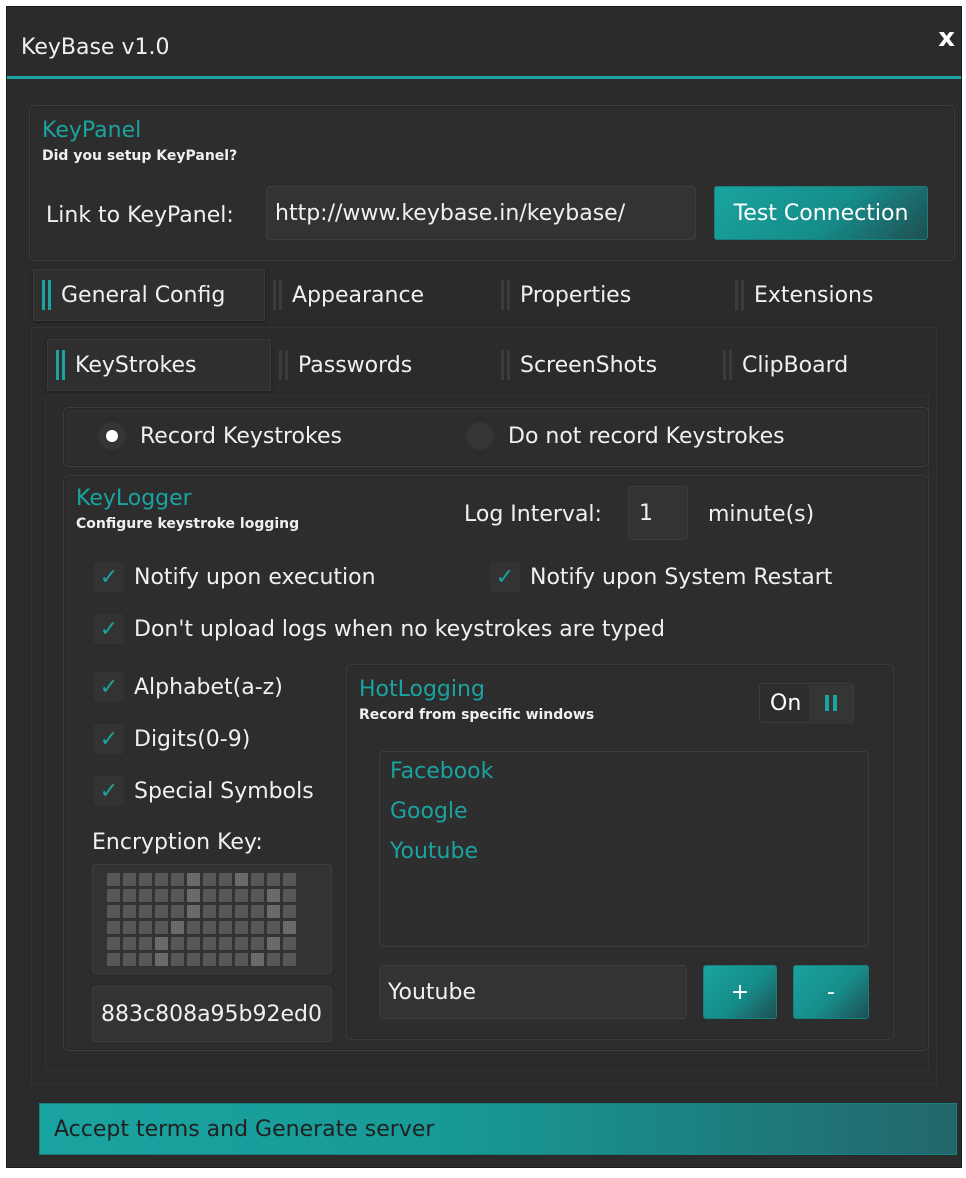 This screenshot has height=1178, width=966. I want to click on subtab-keystrokes: KeyStrokes, so click(159, 365).